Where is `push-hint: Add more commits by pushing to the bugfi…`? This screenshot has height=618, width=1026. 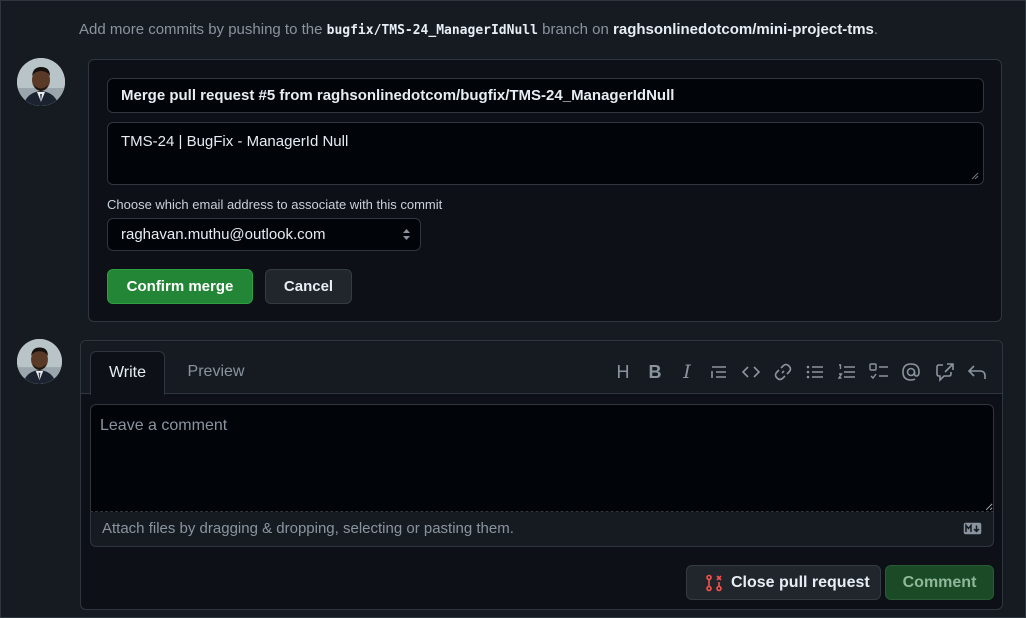 push-hint: Add more commits by pushing to the bugfi… is located at coordinates (478, 29).